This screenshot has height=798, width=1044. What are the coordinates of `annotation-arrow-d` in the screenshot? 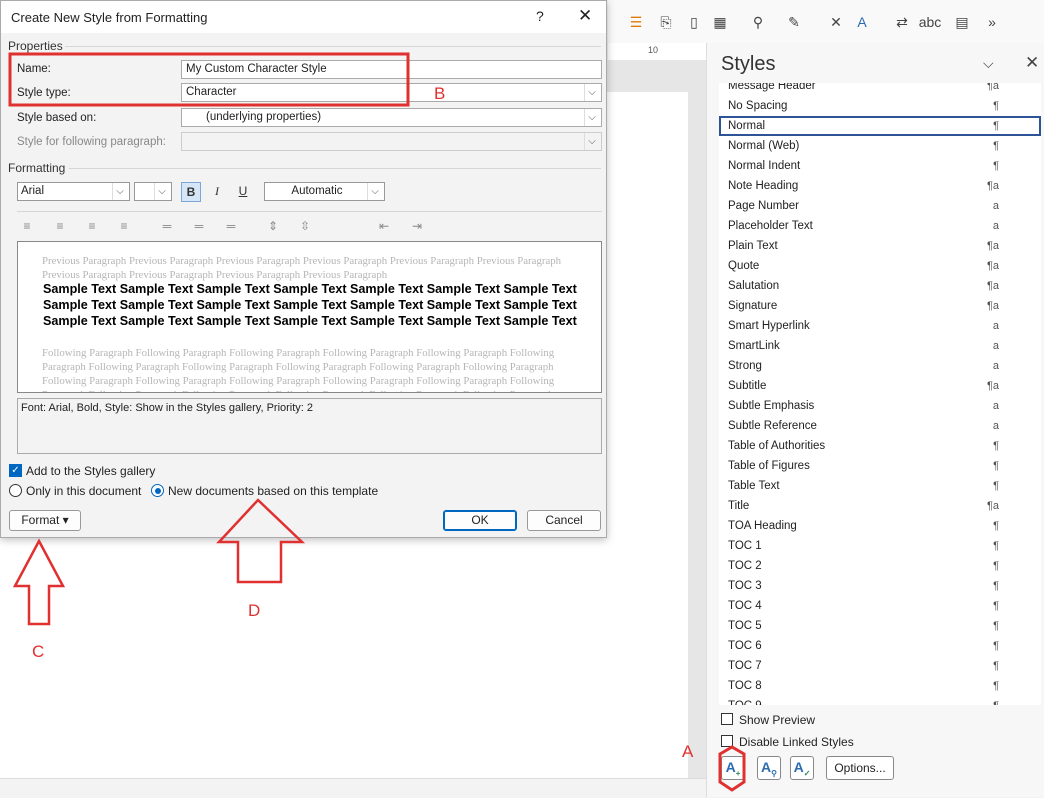 It's located at (261, 541).